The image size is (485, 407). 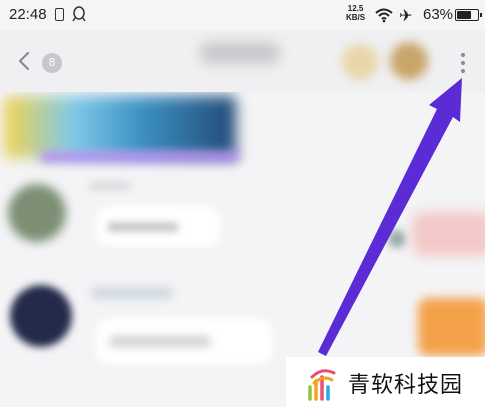 What do you see at coordinates (79, 14) in the screenshot?
I see `qq-icon` at bounding box center [79, 14].